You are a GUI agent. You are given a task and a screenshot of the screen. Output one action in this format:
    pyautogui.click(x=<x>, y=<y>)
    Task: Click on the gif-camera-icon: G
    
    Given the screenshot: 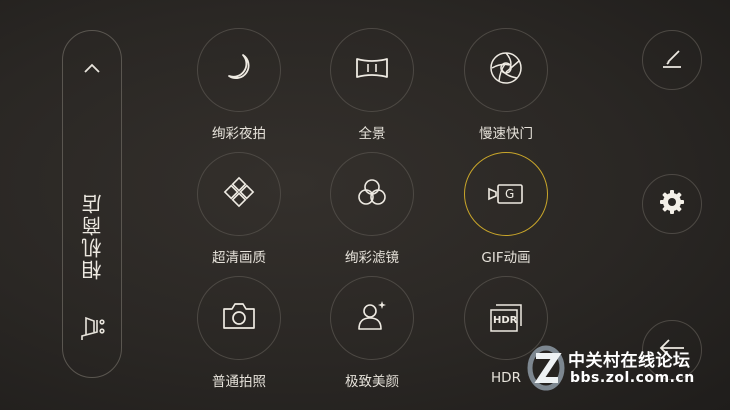 What is the action you would take?
    pyautogui.click(x=506, y=194)
    